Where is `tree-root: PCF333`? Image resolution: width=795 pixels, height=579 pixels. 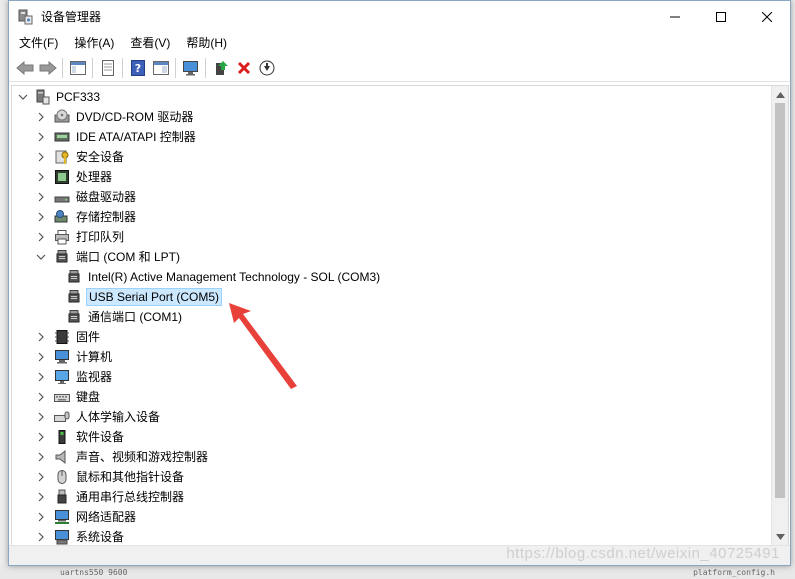 tree-root: PCF333 is located at coordinates (60, 97).